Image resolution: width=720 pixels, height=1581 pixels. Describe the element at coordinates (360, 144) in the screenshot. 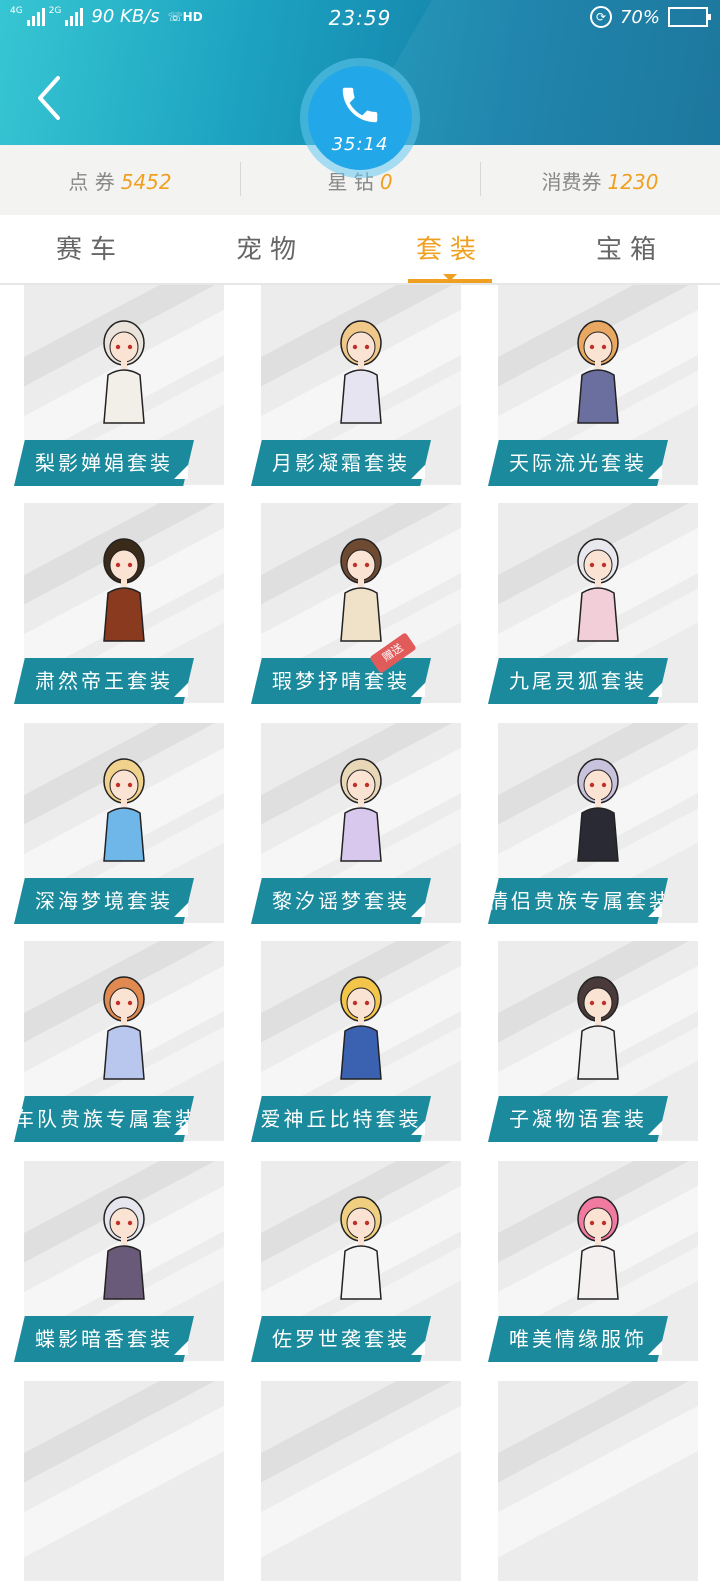

I see `call-duration: 35:14` at that location.